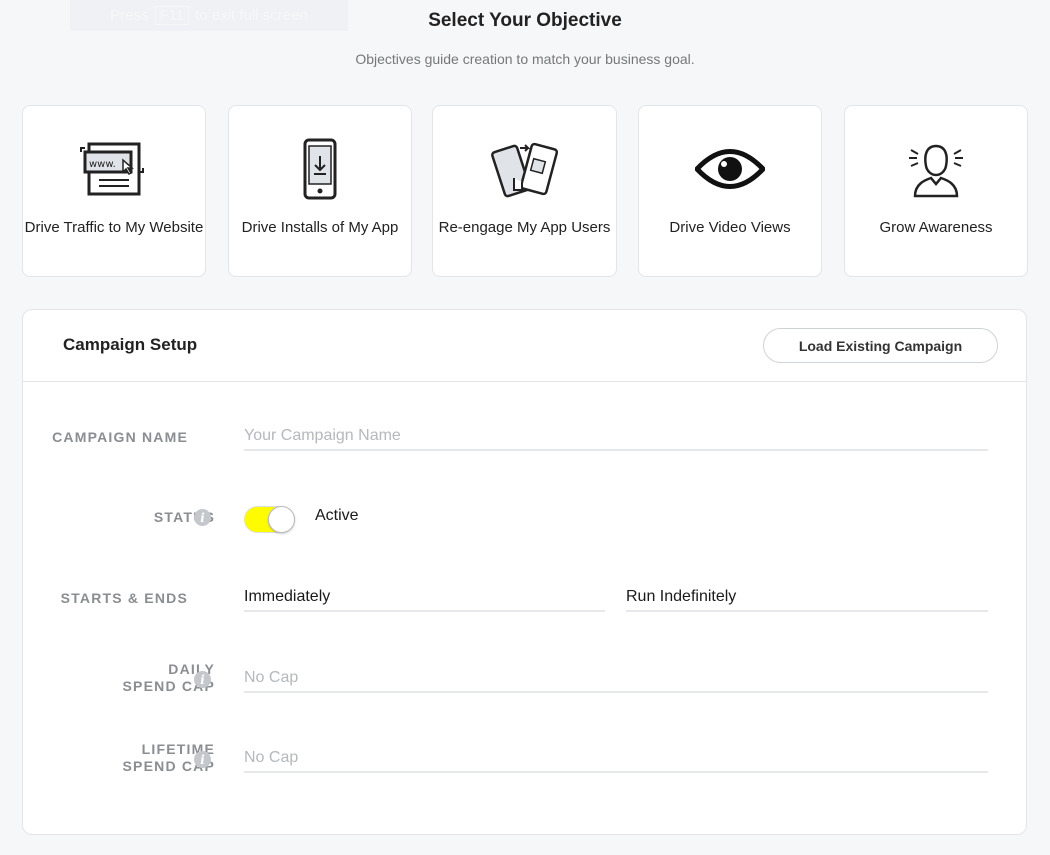 This screenshot has height=855, width=1050. I want to click on svg-text: www., so click(102, 164).